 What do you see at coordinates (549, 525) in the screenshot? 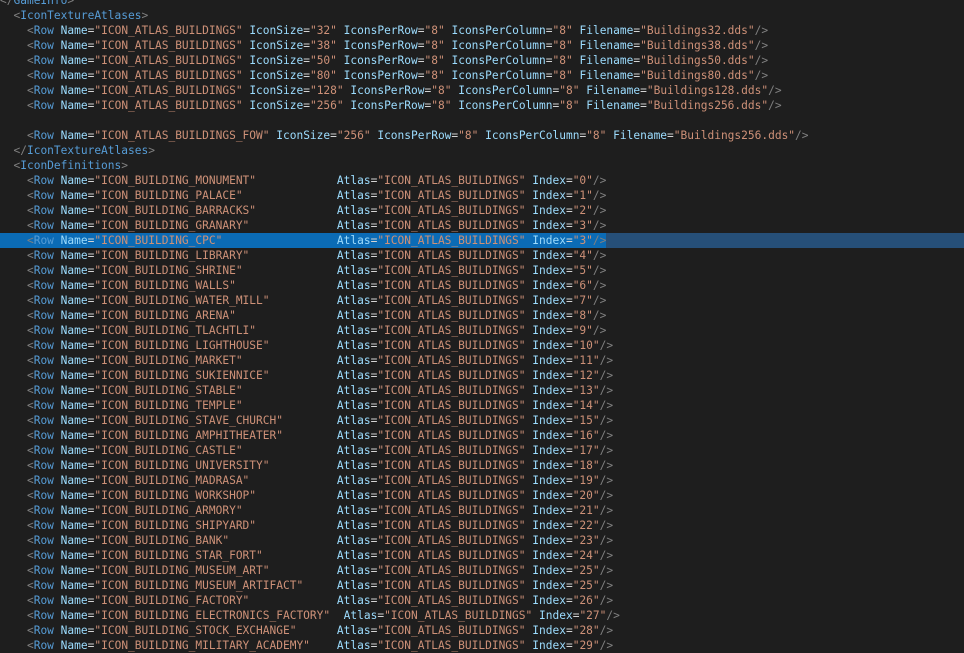
I see `attribute-name: Index` at bounding box center [549, 525].